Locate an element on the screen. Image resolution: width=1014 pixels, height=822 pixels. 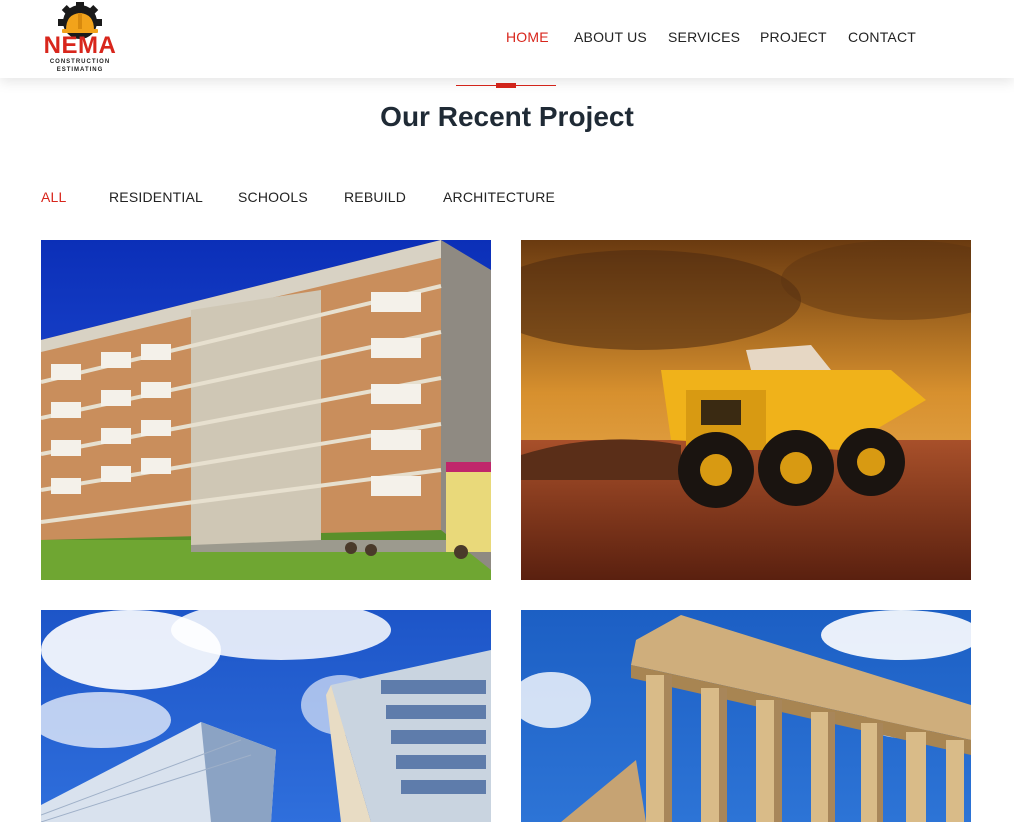
project-tile-skyscrapers is located at coordinates (266, 716).